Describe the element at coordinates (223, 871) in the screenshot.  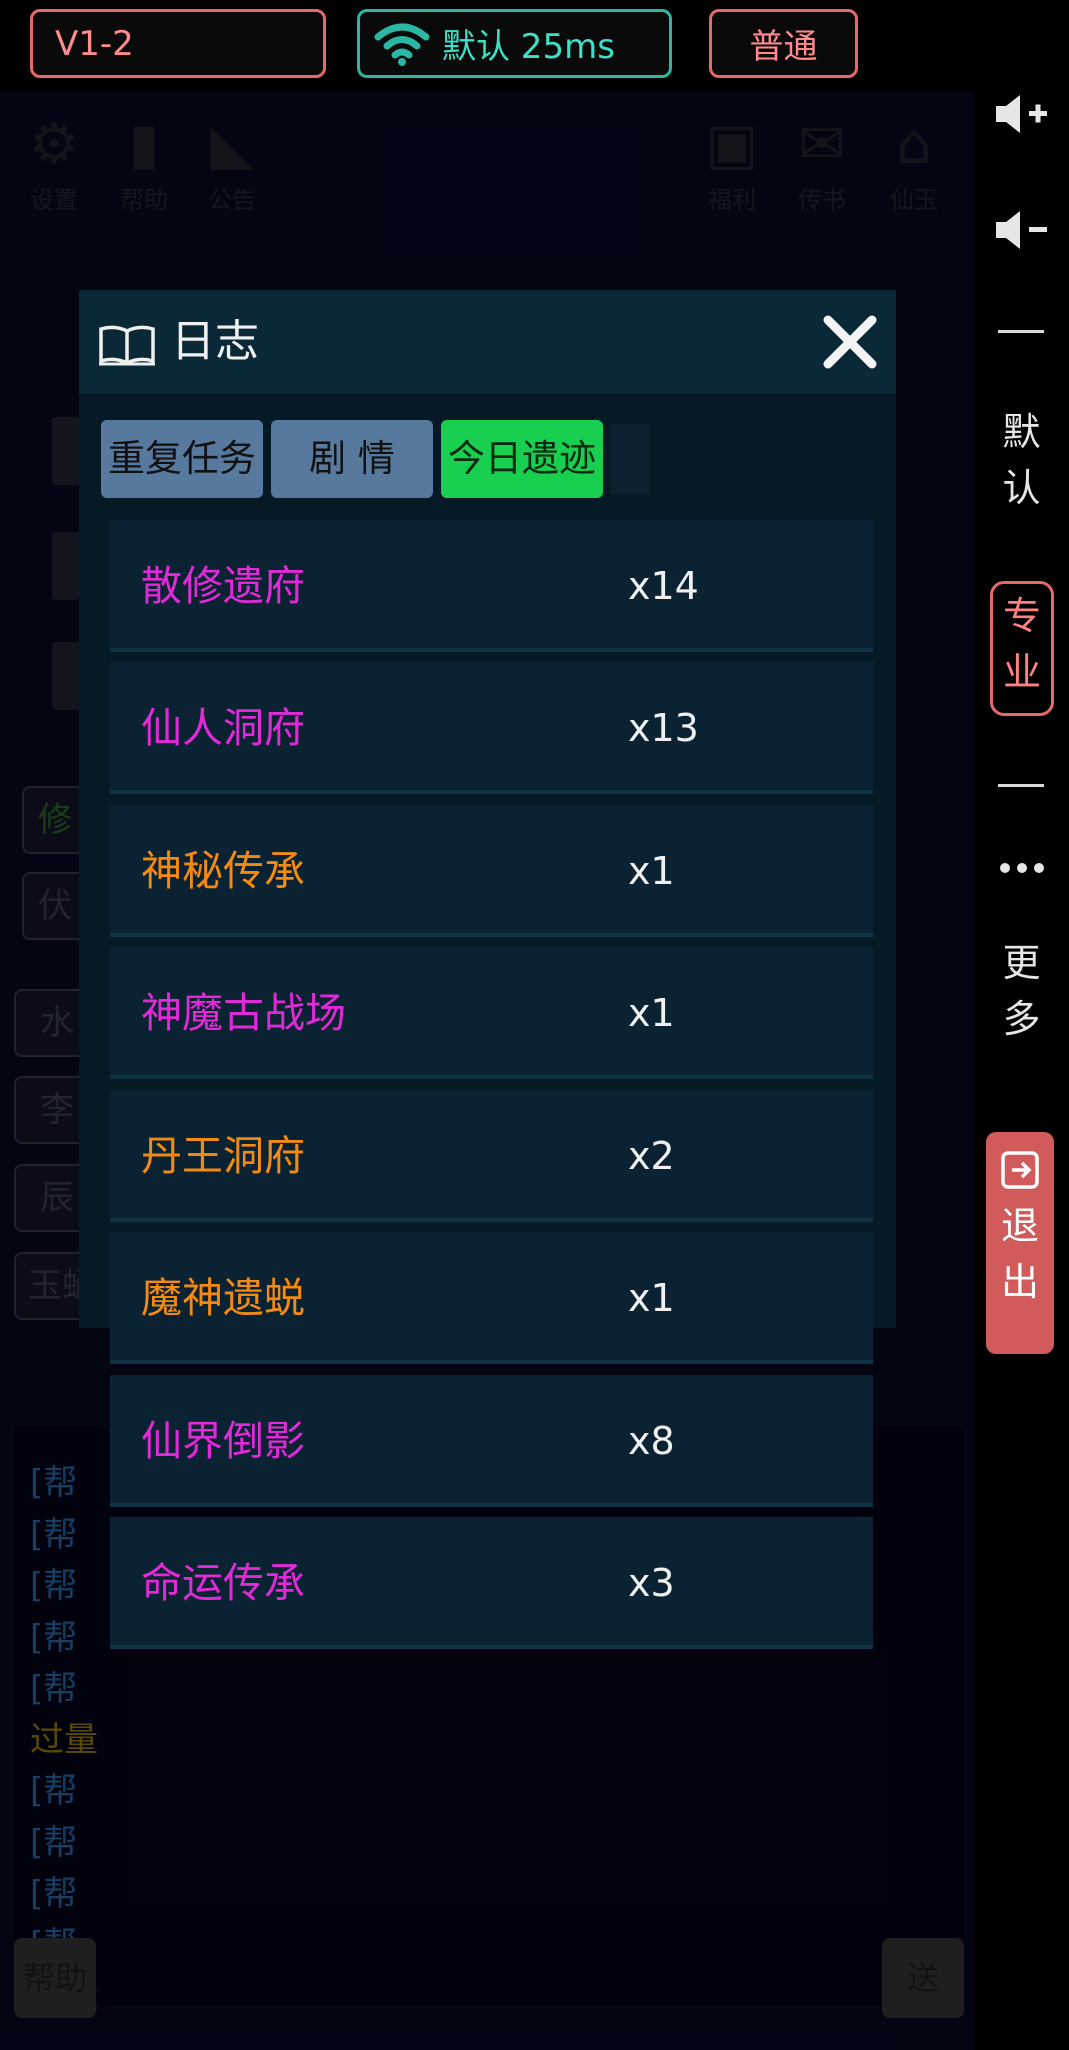
I see `item-name: 神秘传承` at that location.